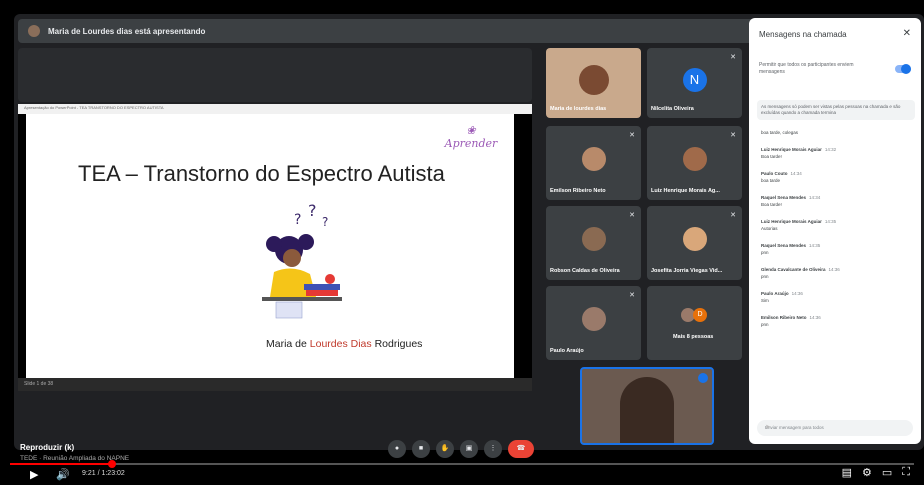 This screenshot has width=924, height=485. What do you see at coordinates (765, 300) in the screenshot?
I see `message-text: Sim` at bounding box center [765, 300].